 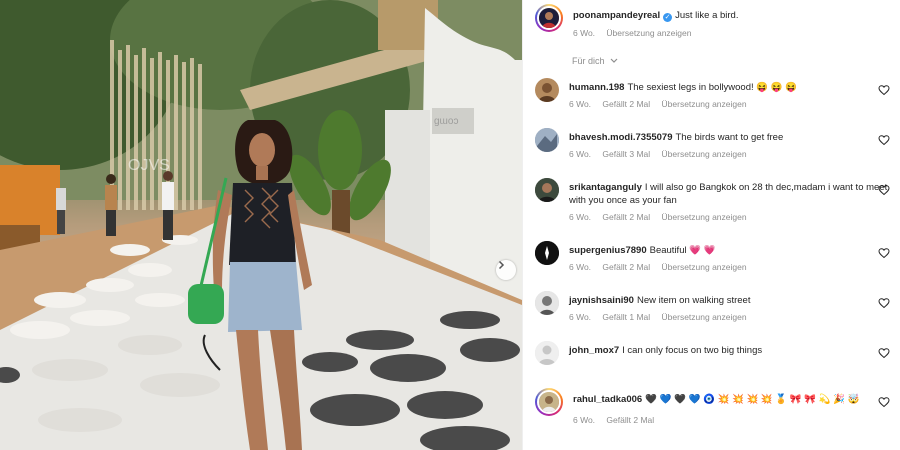 I want to click on likes-count: Gefällt 3 Mal, so click(x=626, y=154).